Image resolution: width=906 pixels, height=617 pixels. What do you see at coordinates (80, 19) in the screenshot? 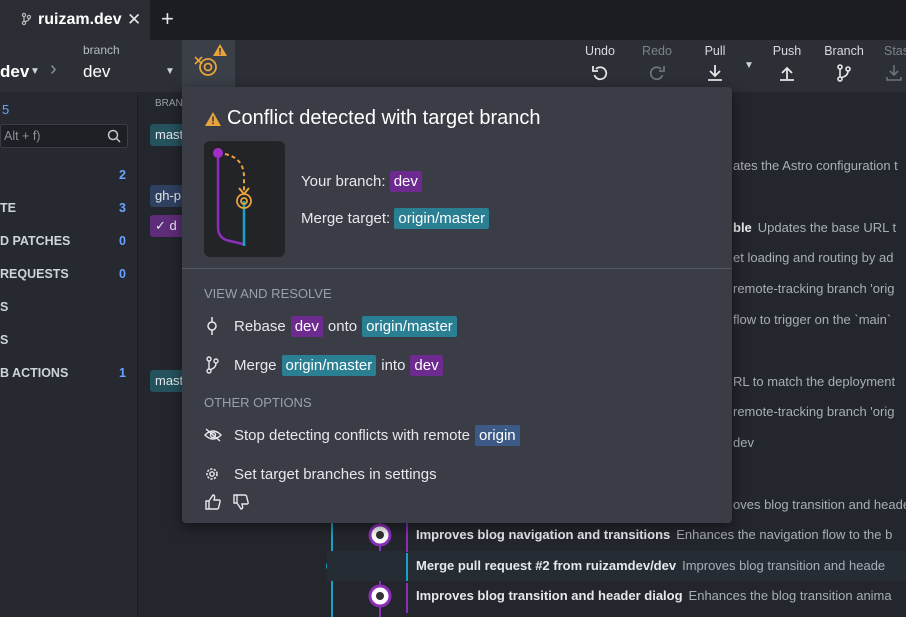
I see `tab-title: ruizam.dev` at bounding box center [80, 19].